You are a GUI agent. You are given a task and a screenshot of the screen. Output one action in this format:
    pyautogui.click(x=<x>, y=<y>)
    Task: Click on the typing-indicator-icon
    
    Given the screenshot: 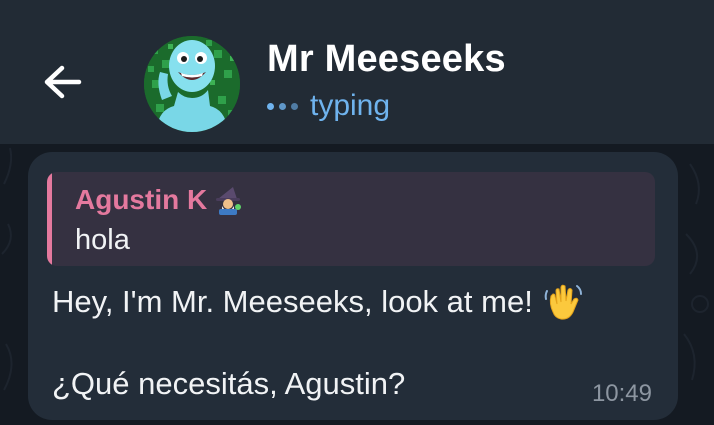 What is the action you would take?
    pyautogui.click(x=282, y=106)
    